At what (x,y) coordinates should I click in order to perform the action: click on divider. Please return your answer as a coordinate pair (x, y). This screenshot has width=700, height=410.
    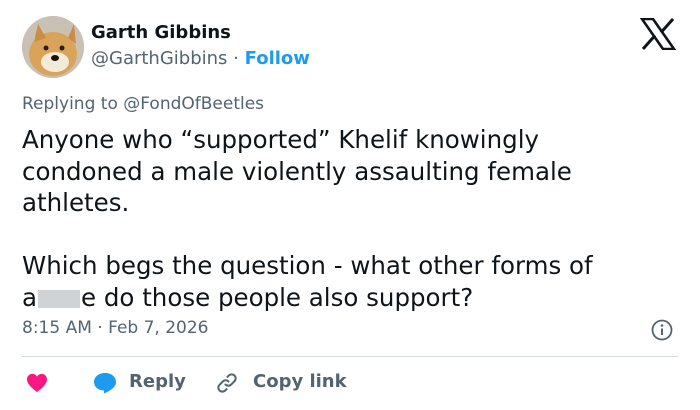
    Looking at the image, I should click on (350, 356).